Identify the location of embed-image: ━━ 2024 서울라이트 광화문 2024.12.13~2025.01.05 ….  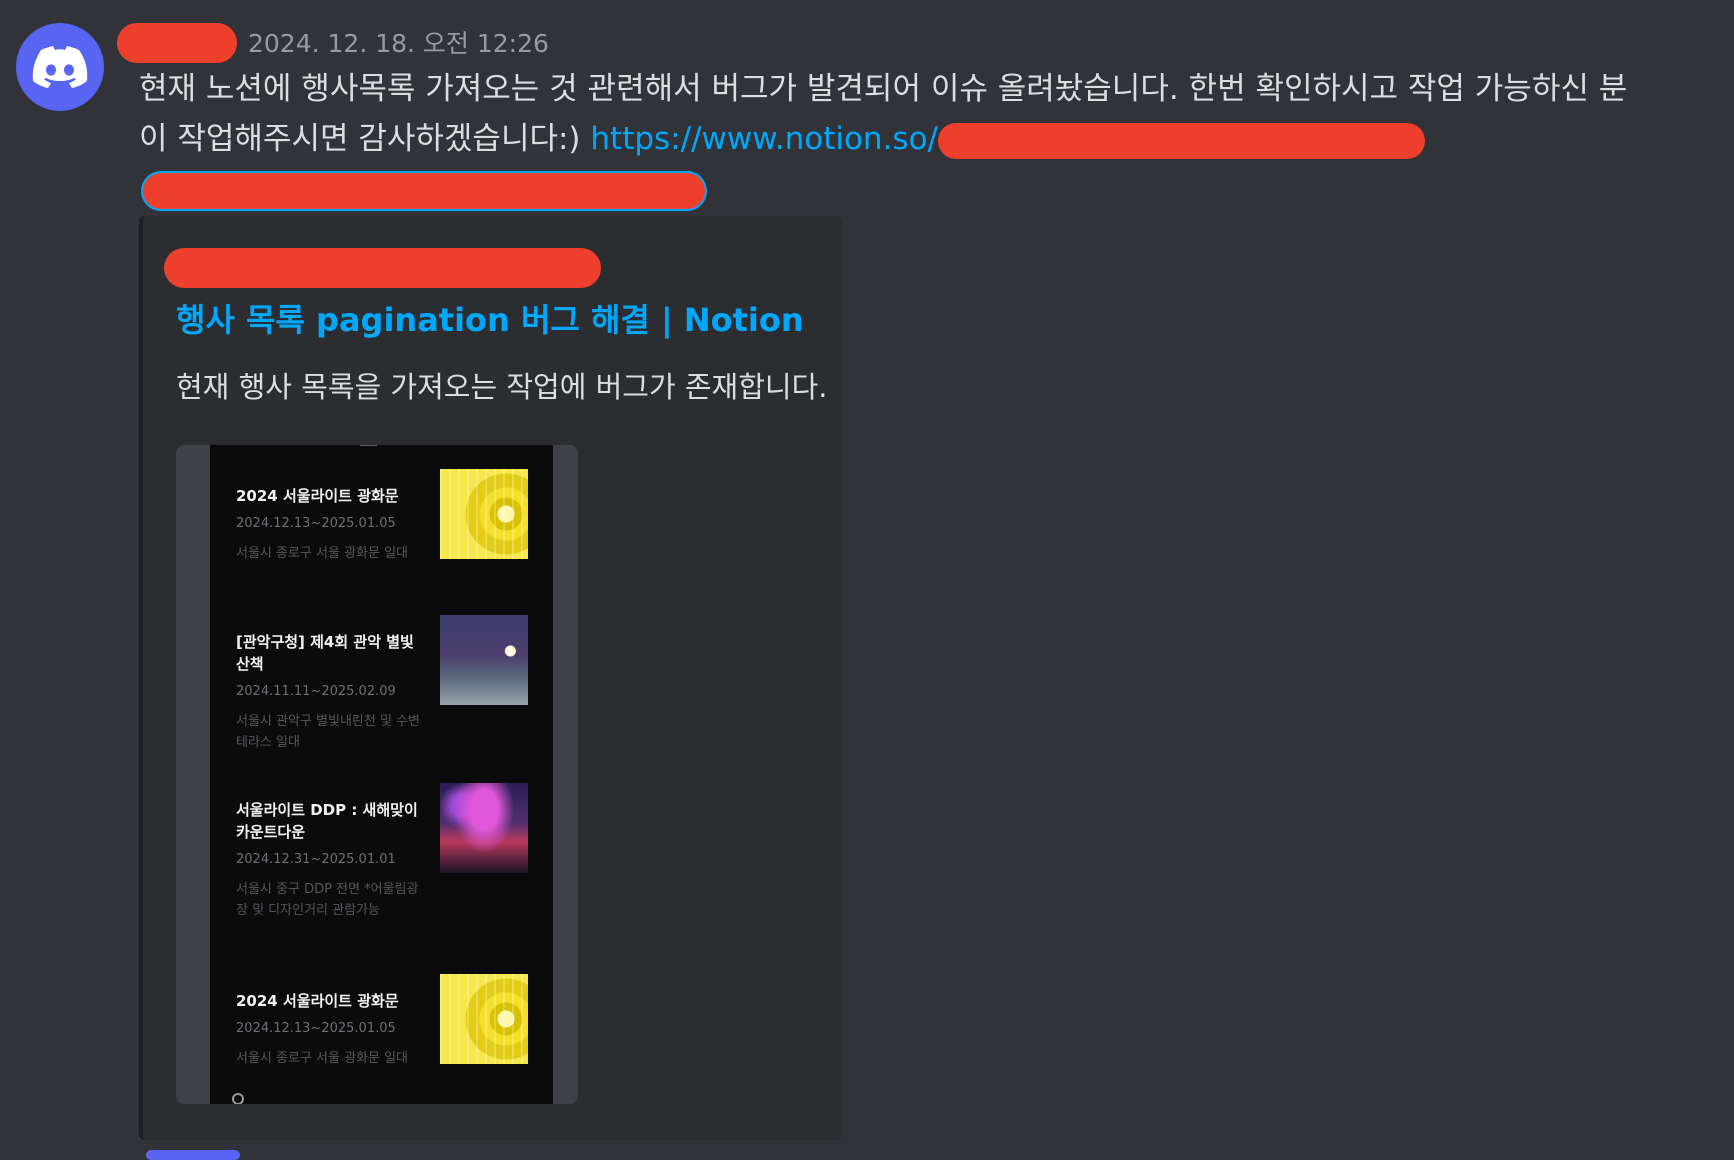
(377, 774).